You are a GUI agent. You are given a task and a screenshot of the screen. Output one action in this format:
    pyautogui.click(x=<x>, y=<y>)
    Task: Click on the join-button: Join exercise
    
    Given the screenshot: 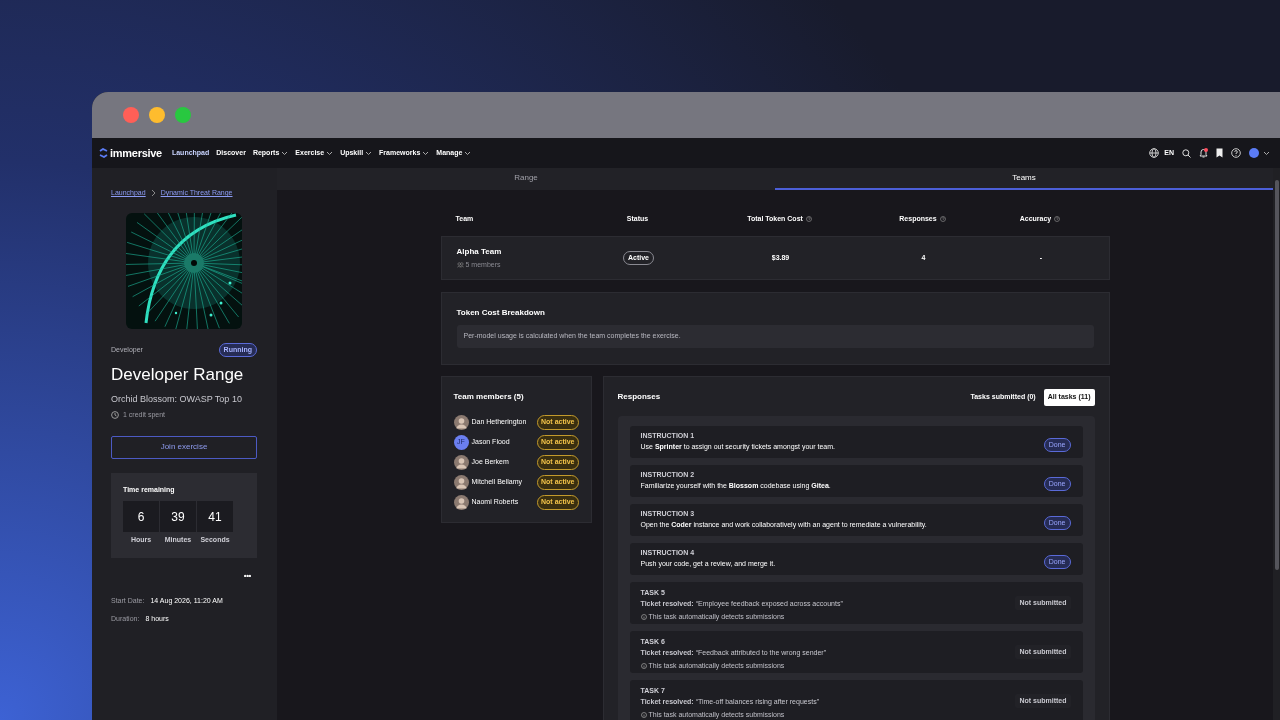 What is the action you would take?
    pyautogui.click(x=184, y=447)
    